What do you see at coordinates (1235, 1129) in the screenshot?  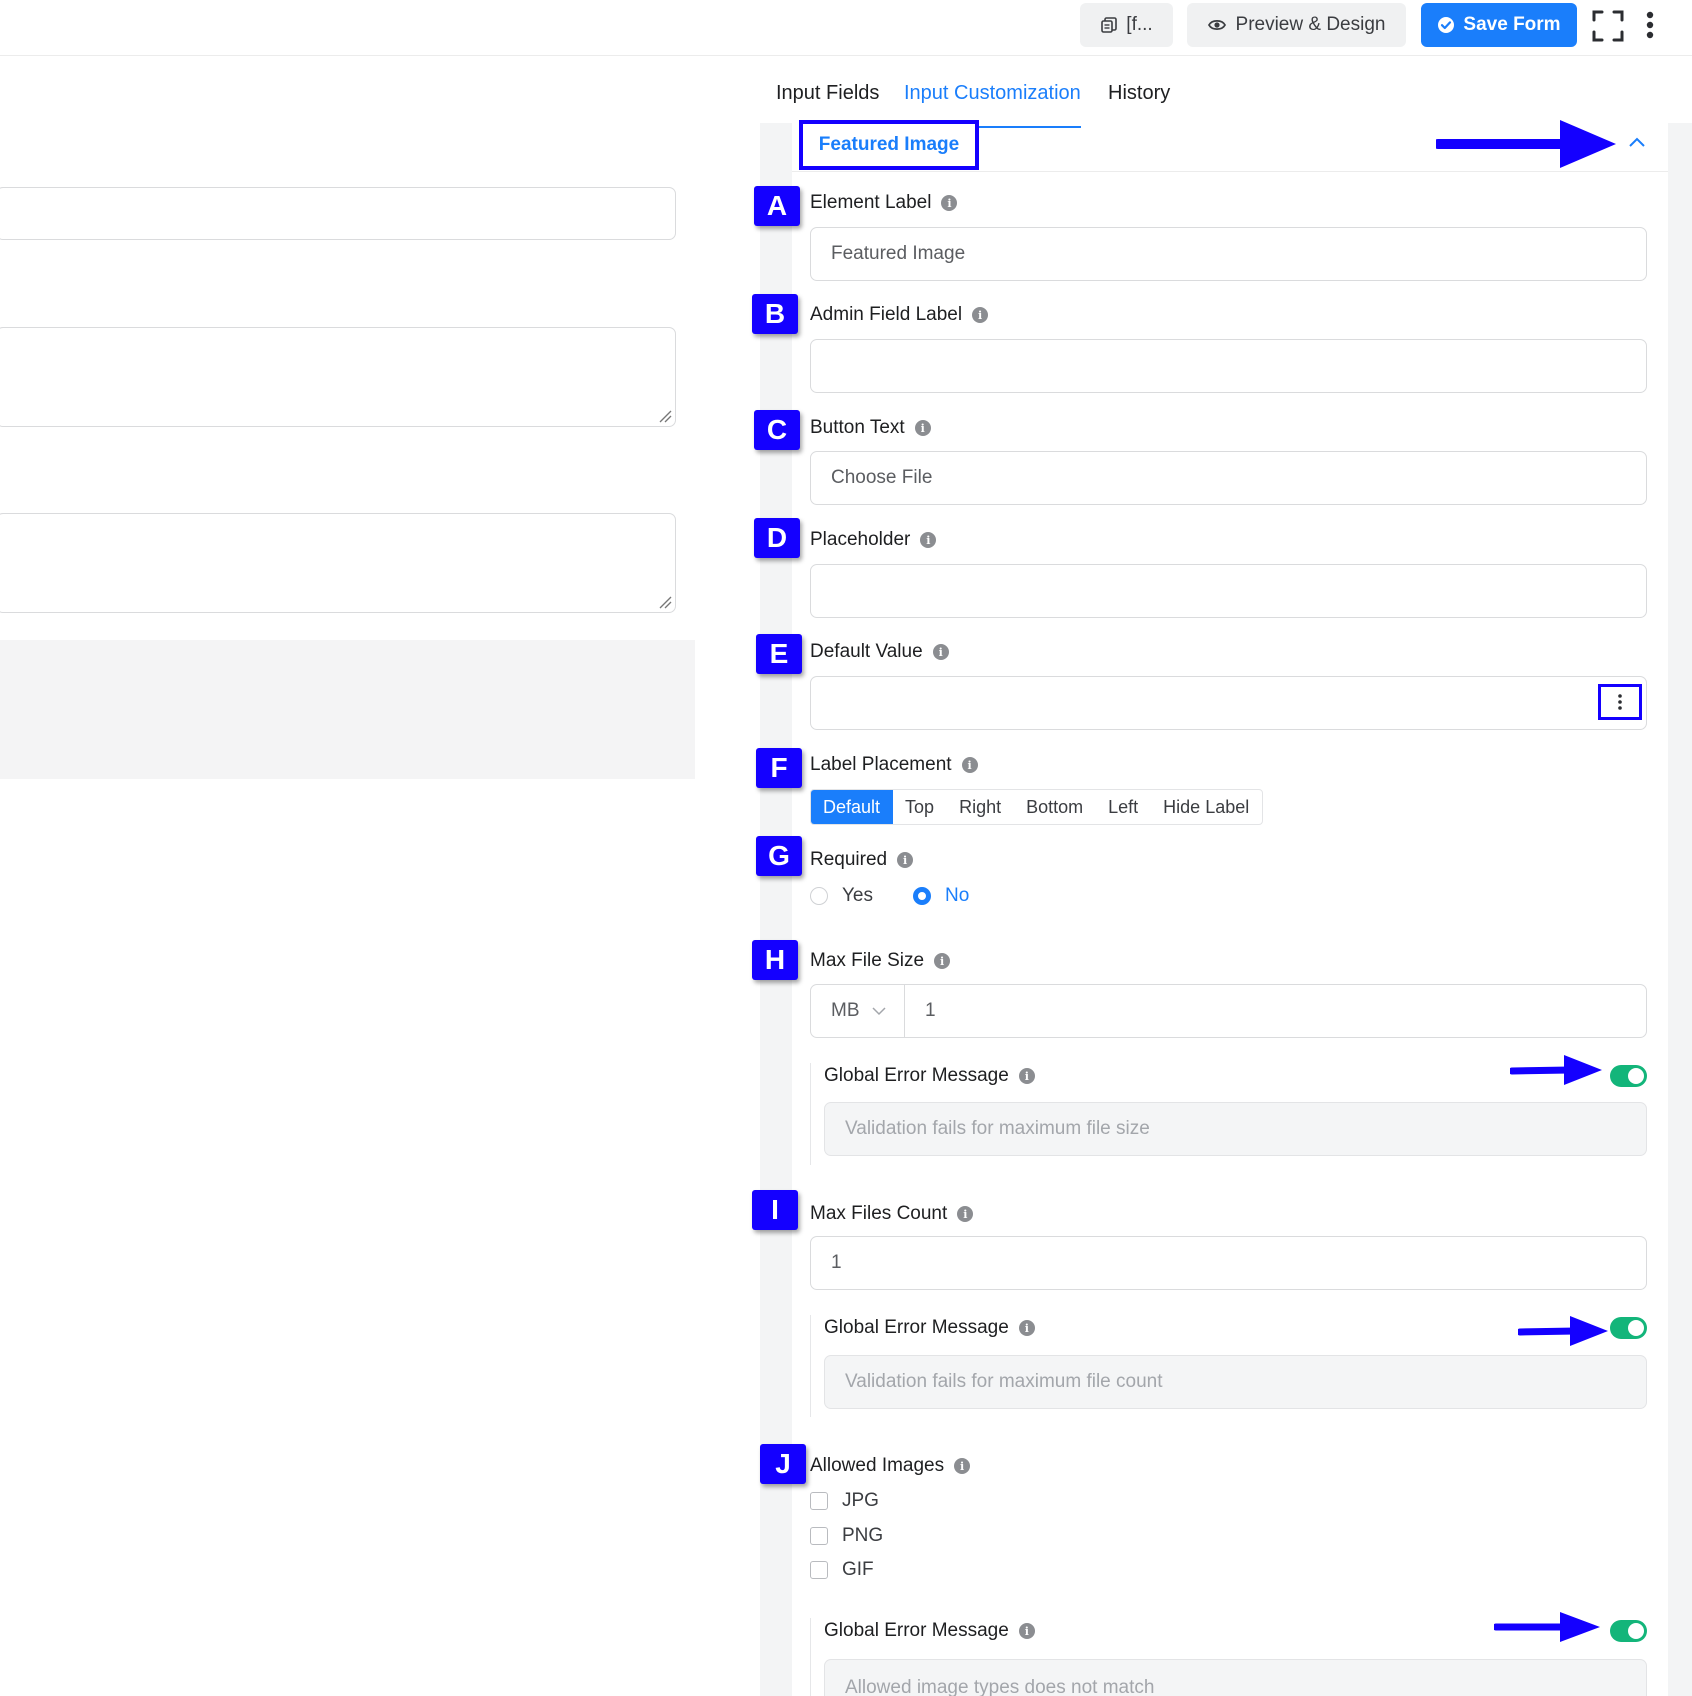 I see `file-size-error-input: Validation fails for maximum file size` at bounding box center [1235, 1129].